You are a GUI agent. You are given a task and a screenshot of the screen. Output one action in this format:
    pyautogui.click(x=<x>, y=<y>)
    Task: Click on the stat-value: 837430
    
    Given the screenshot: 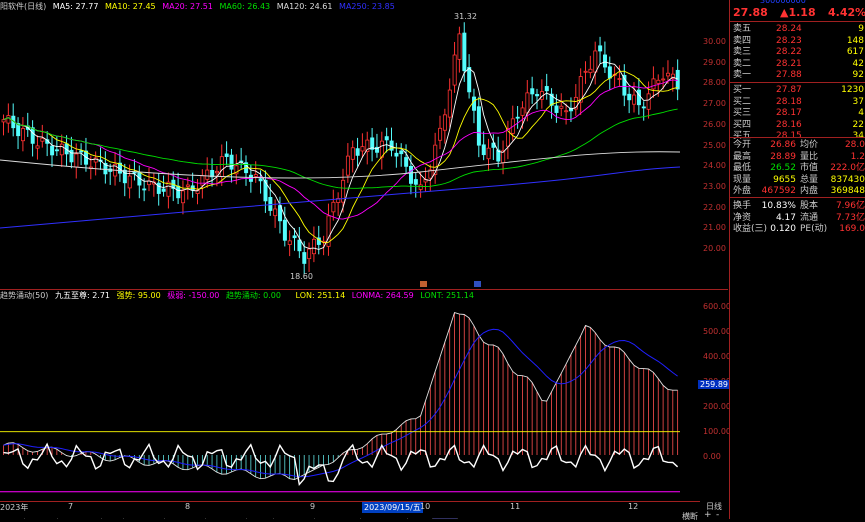 What is the action you would take?
    pyautogui.click(x=847, y=179)
    